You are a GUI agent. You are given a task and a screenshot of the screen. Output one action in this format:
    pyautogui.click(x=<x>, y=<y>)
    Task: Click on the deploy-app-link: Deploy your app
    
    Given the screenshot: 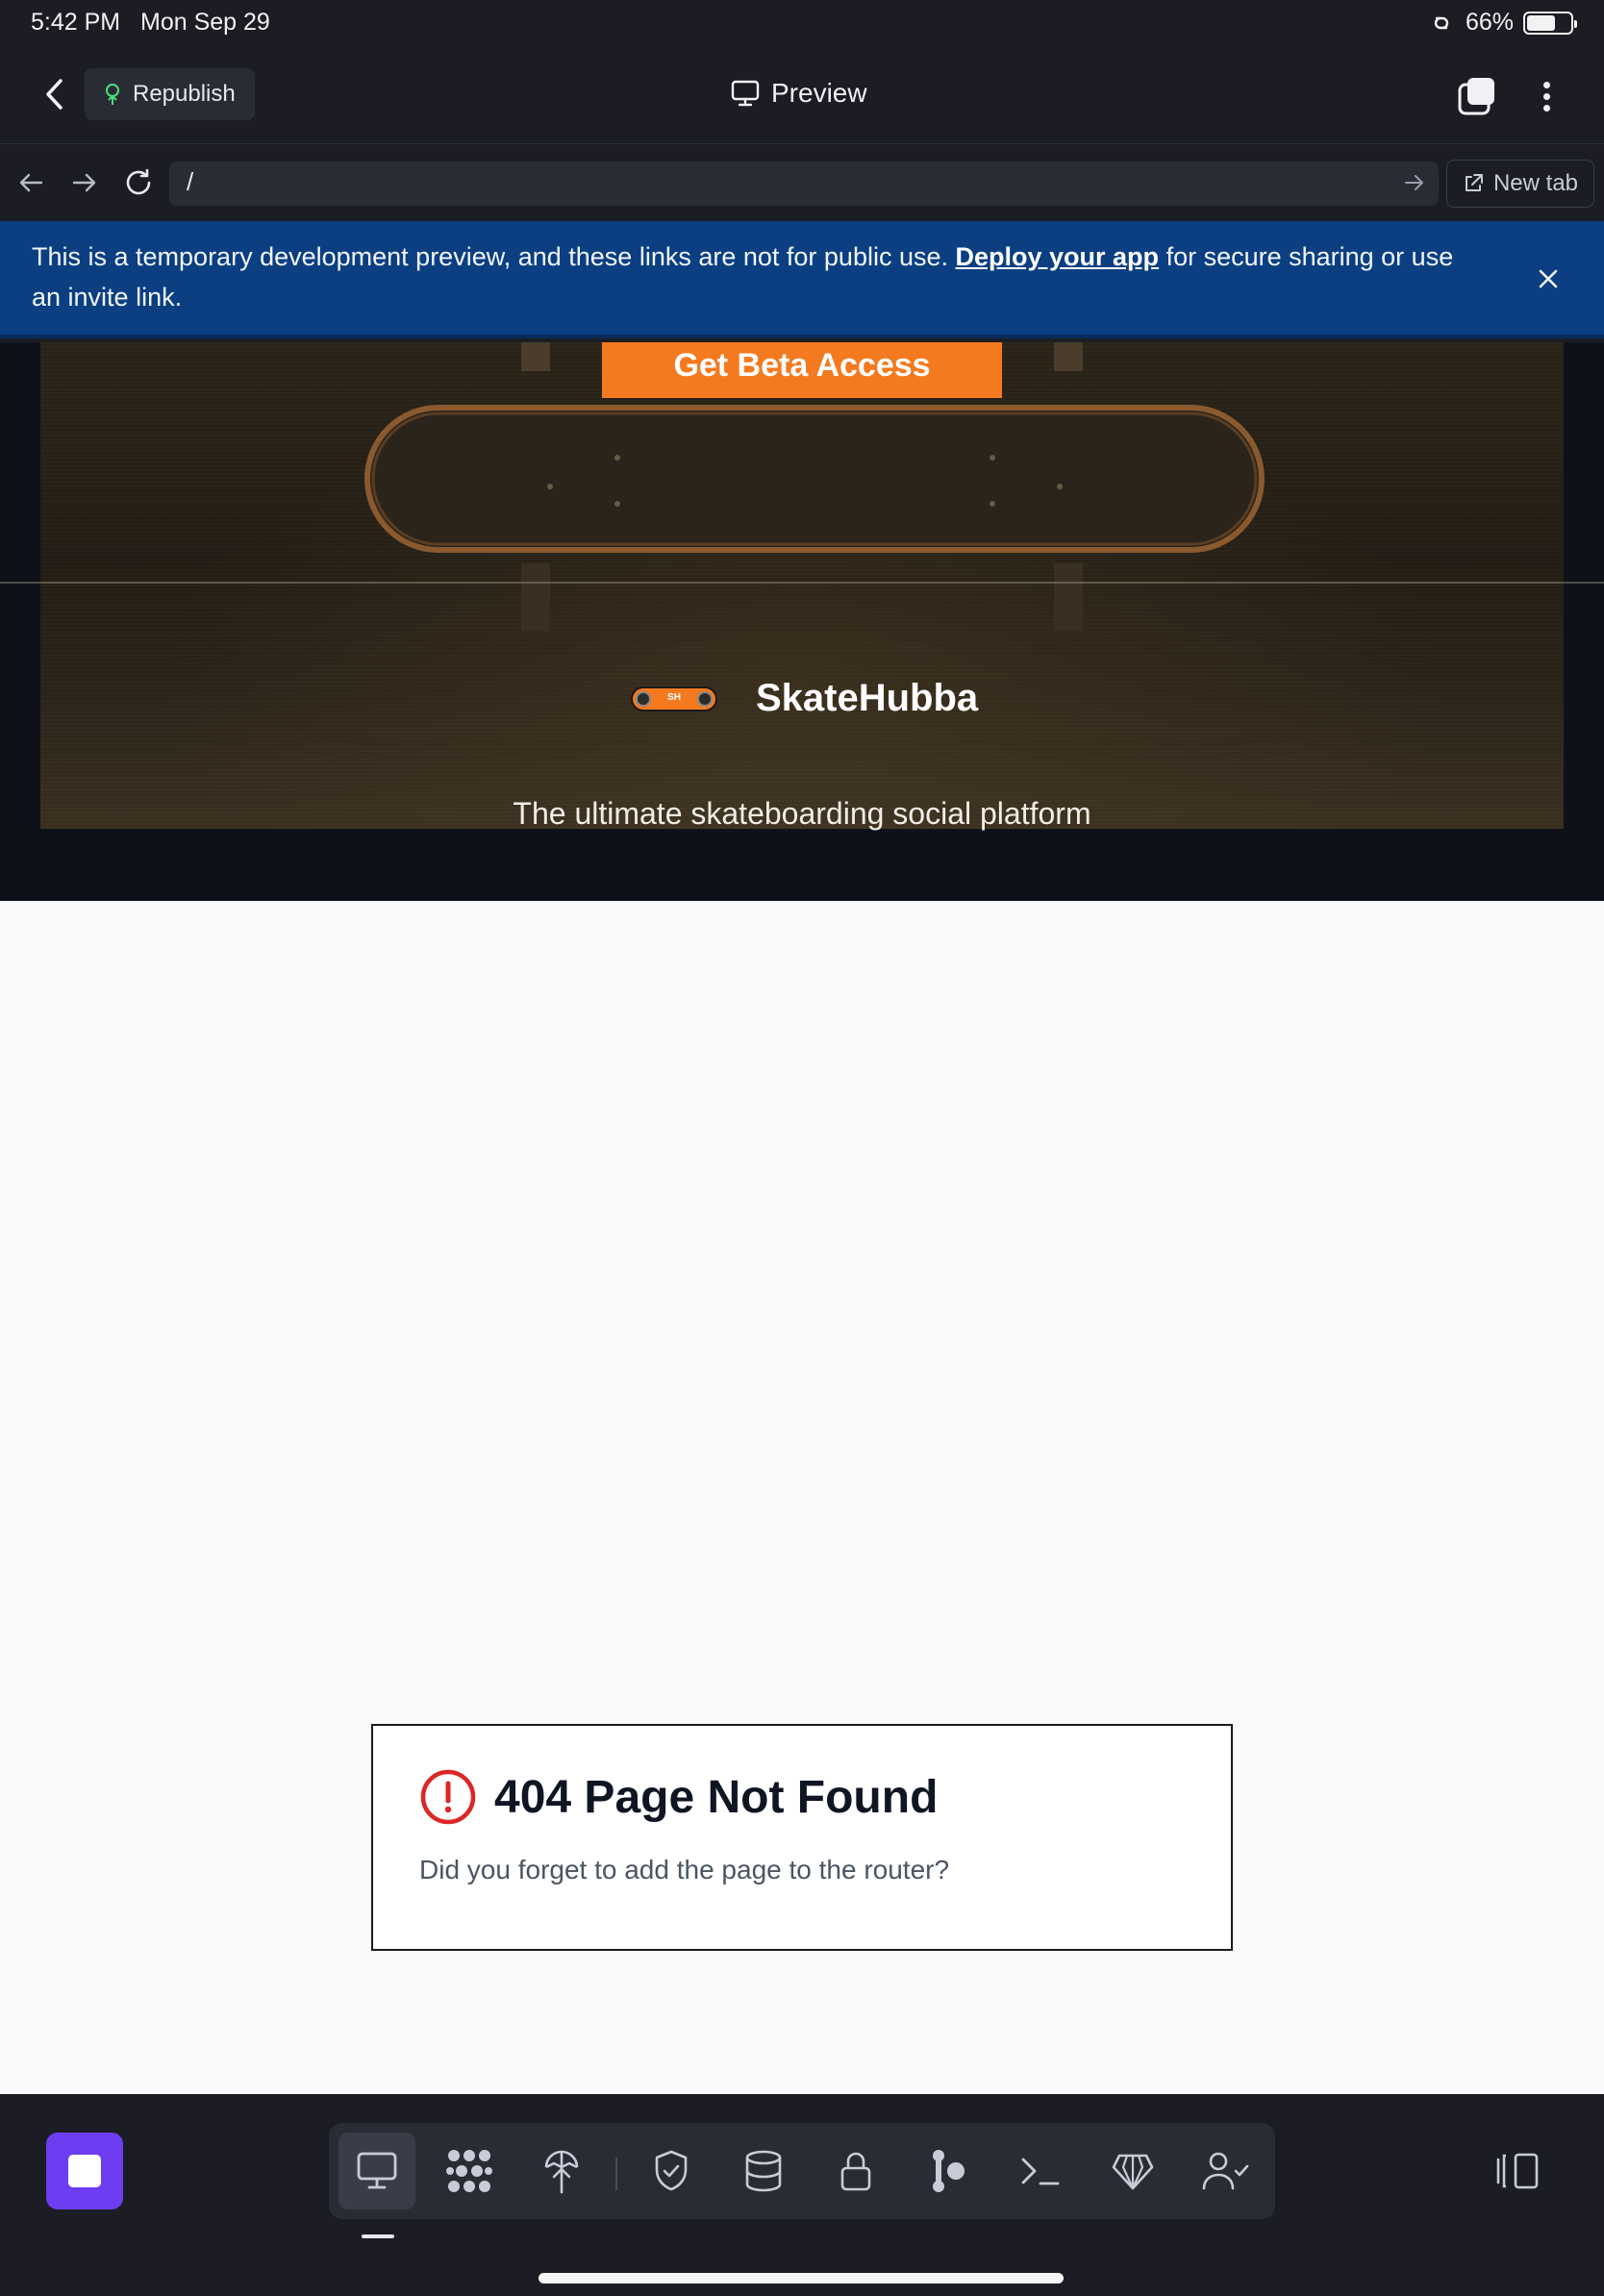 What is the action you would take?
    pyautogui.click(x=1058, y=256)
    